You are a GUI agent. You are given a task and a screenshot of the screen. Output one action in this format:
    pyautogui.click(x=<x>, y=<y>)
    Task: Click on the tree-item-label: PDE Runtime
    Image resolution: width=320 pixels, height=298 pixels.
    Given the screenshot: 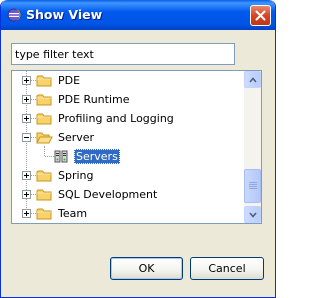 What is the action you would take?
    pyautogui.click(x=94, y=99)
    